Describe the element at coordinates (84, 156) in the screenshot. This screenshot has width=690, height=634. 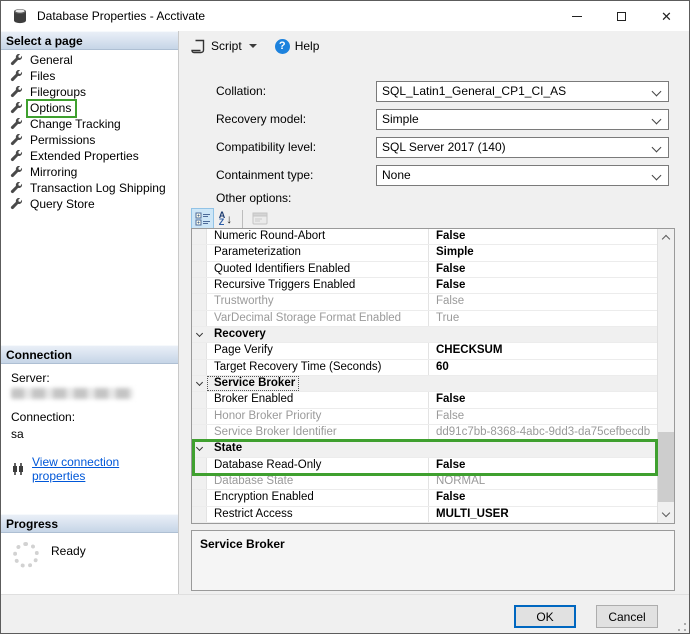
I see `sidebar-item-label: Extended Properties` at that location.